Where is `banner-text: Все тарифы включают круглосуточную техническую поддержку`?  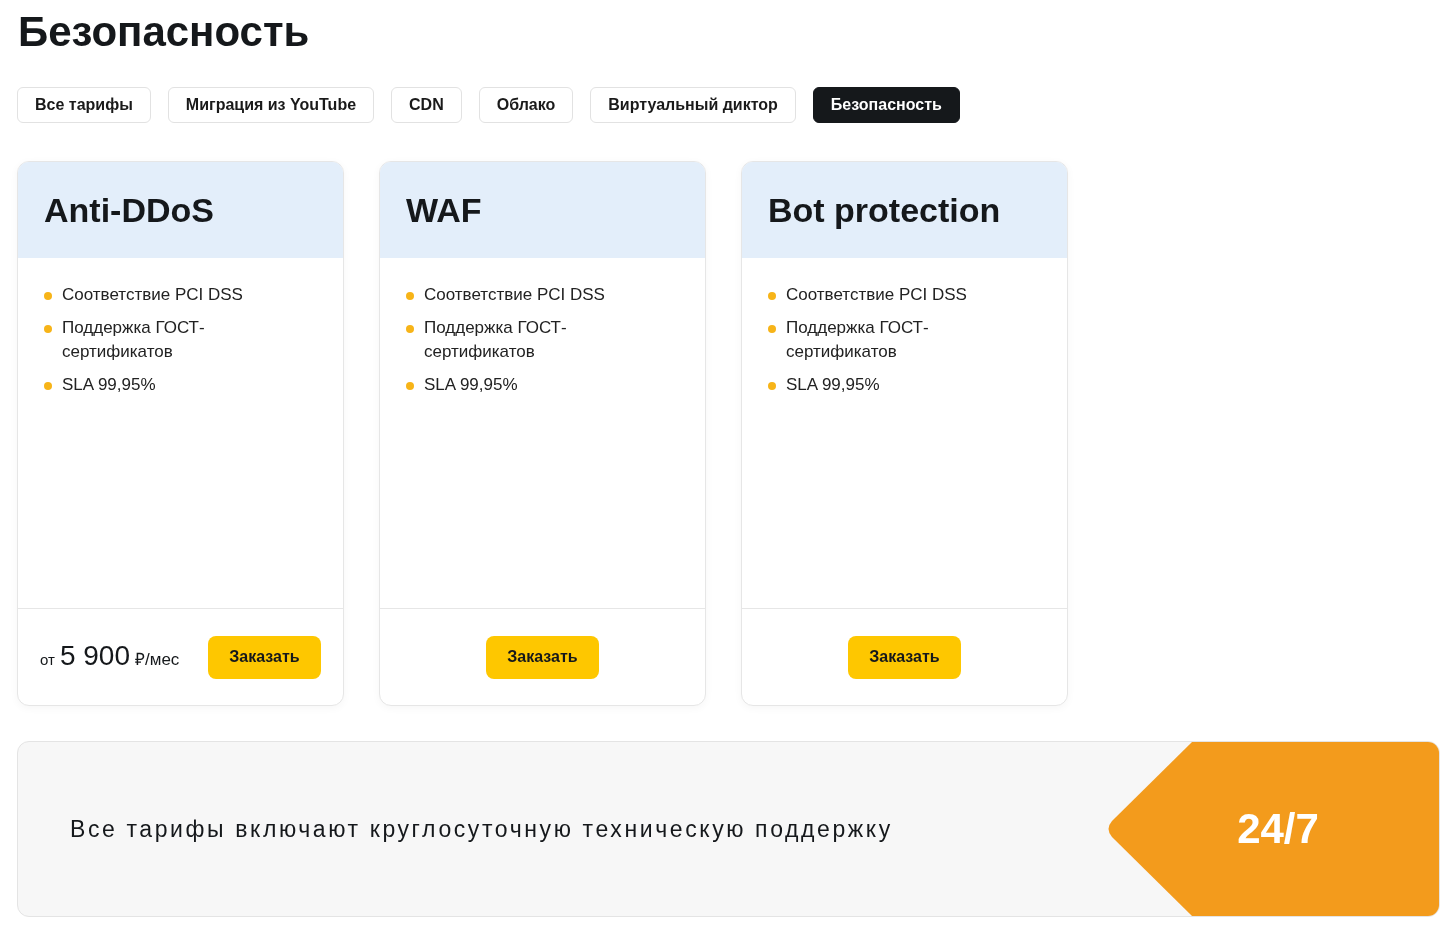
banner-text: Все тарифы включают круглосуточную техническую поддержку is located at coordinates (481, 829).